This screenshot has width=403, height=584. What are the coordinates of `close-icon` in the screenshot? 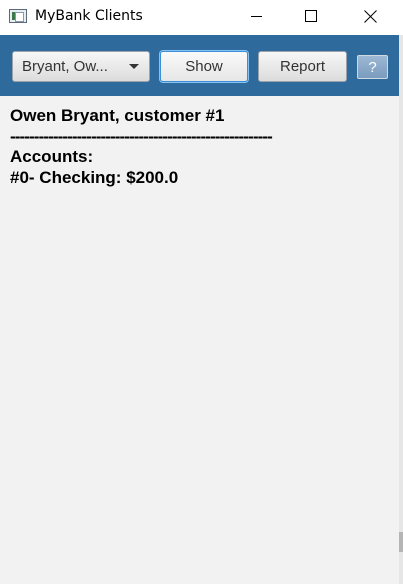 It's located at (370, 16).